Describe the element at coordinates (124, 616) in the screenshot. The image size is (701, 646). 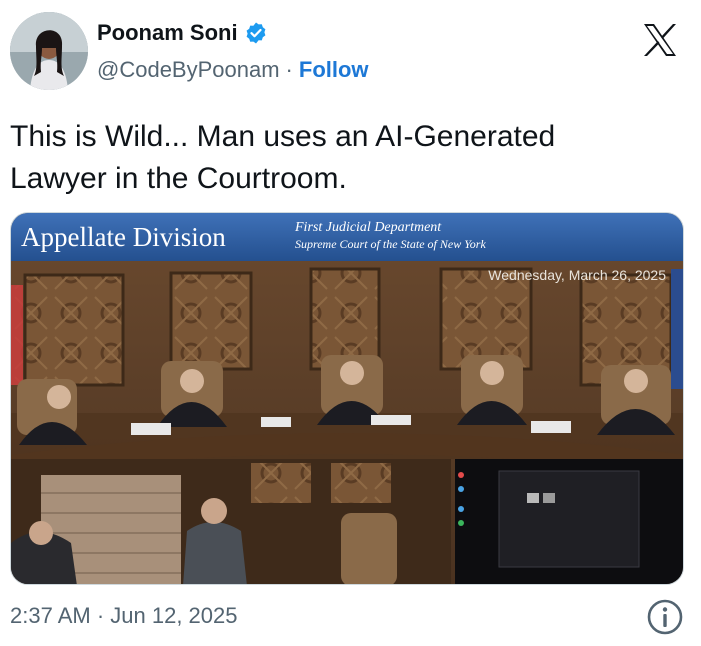
I see `tweet-timestamp: 2:37 AM · Jun 12, 2025` at that location.